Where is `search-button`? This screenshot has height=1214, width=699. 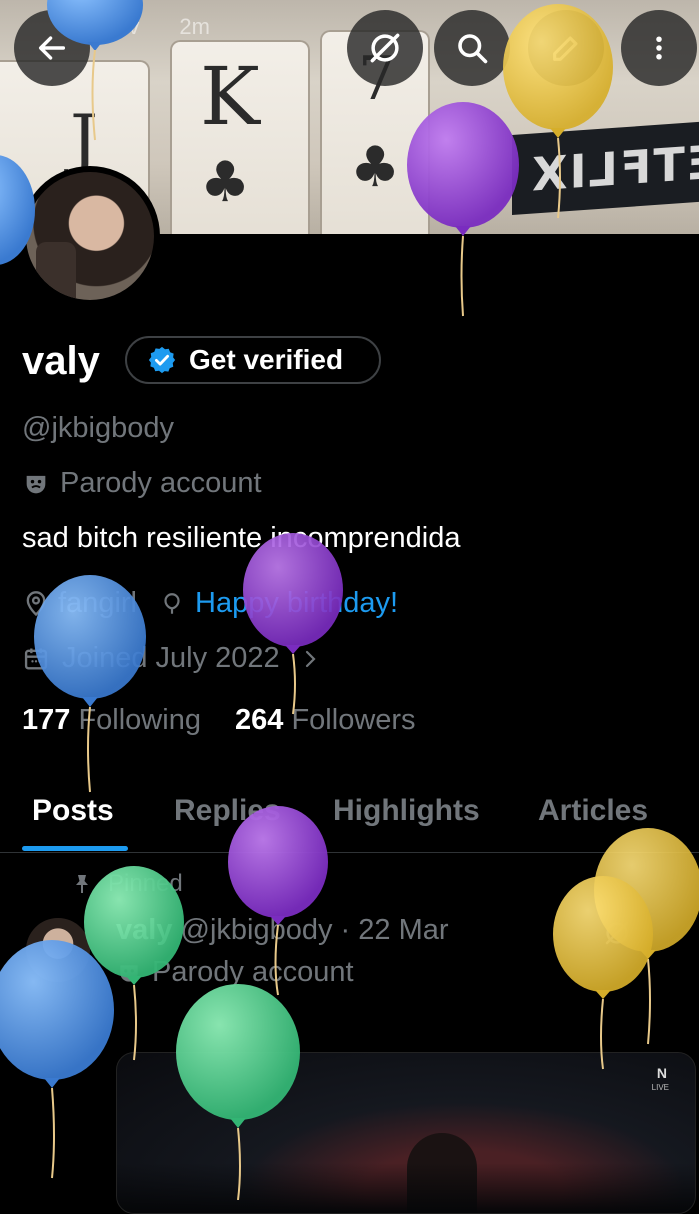 search-button is located at coordinates (472, 48).